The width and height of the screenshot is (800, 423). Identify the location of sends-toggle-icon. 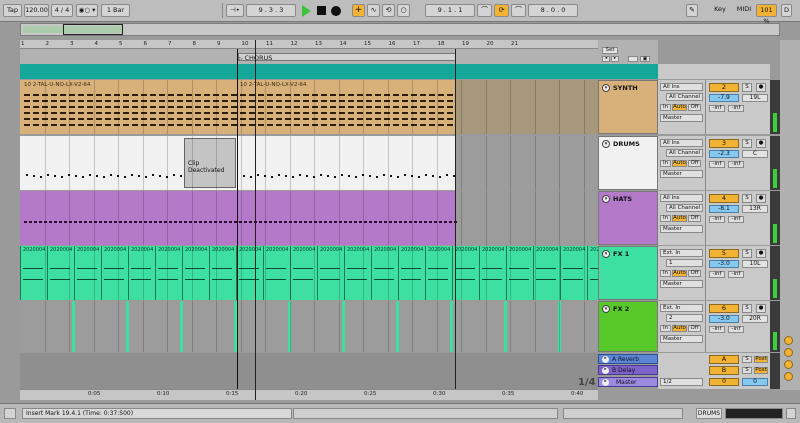
(788, 352).